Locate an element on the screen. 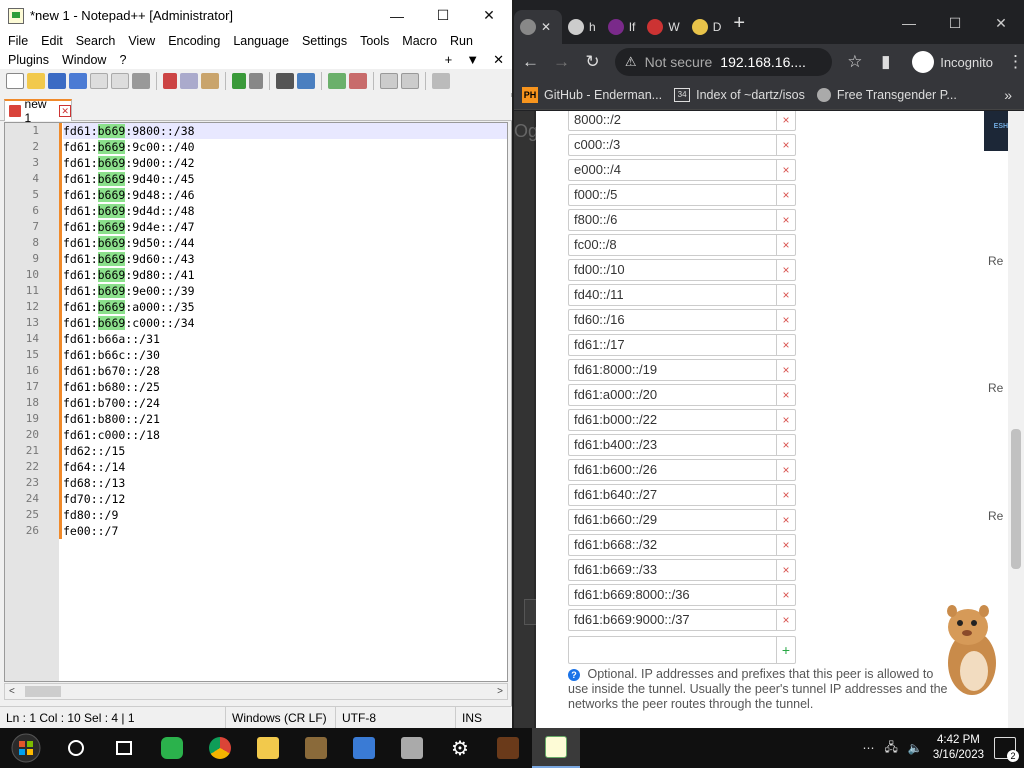 This screenshot has width=1024, height=768. allowed-ip-input: e000::/4 is located at coordinates (672, 170).